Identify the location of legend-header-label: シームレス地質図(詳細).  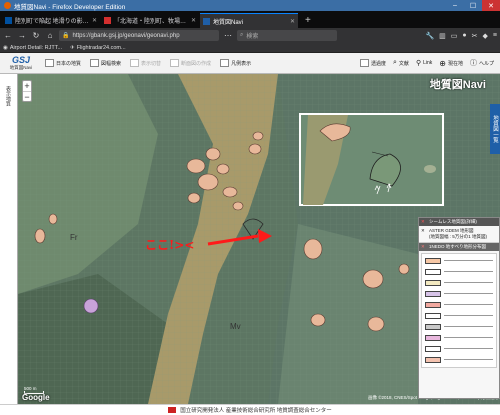
(453, 221).